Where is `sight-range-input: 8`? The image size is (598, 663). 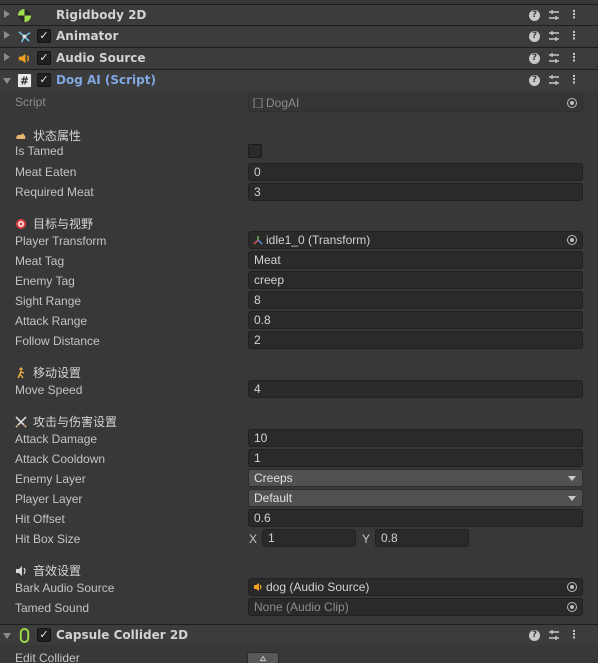
sight-range-input: 8 is located at coordinates (415, 300).